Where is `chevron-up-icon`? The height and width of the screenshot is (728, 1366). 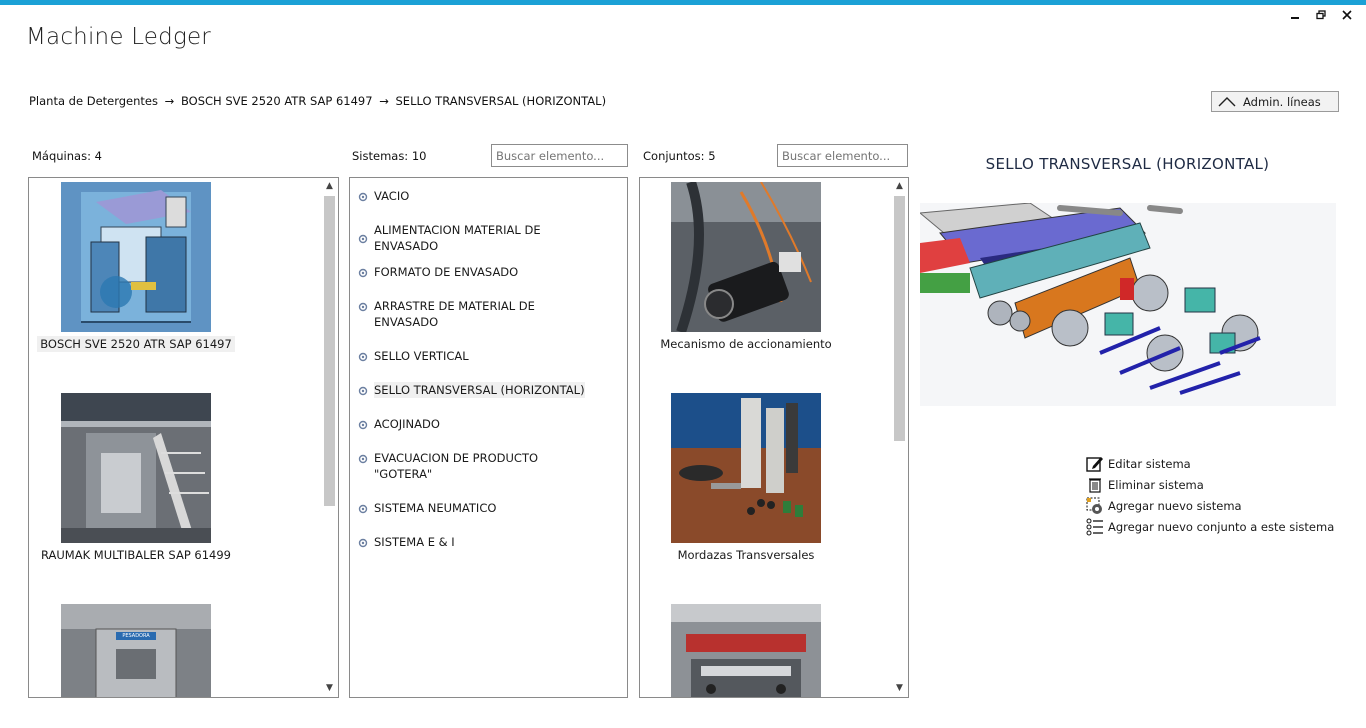
chevron-up-icon is located at coordinates (1227, 101).